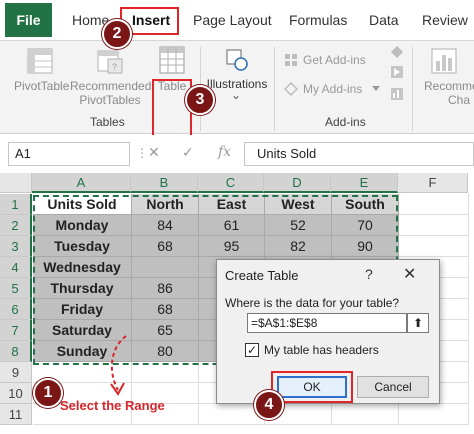  I want to click on group-label-tables: Tables, so click(107, 122).